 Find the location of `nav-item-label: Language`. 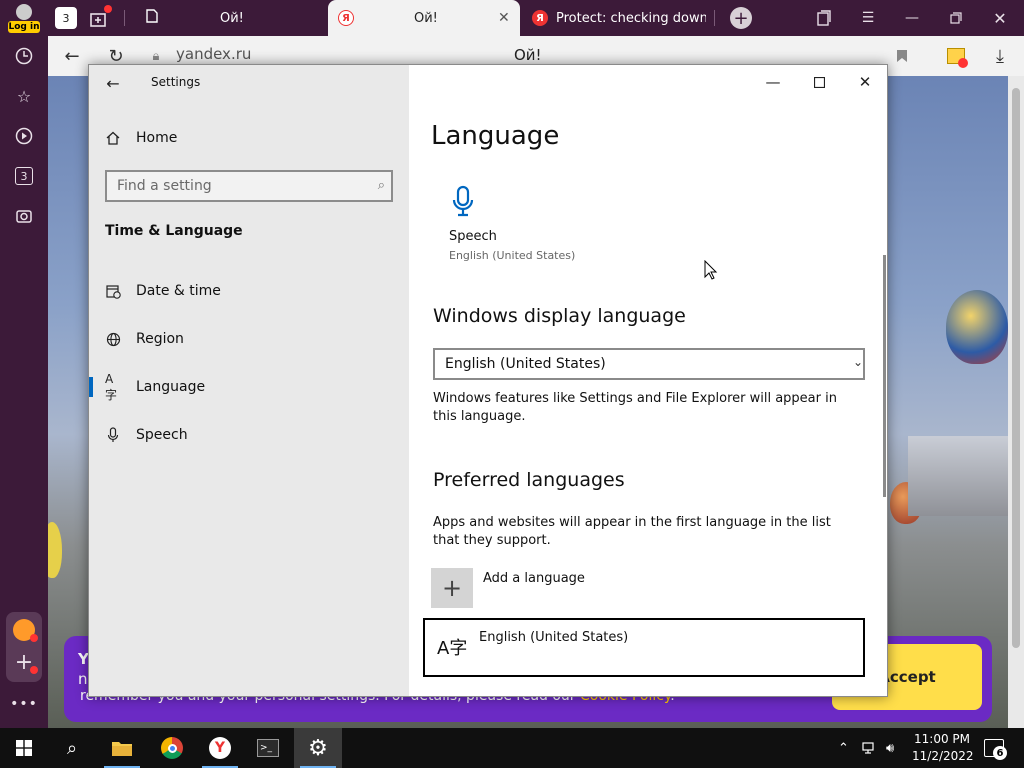

nav-item-label: Language is located at coordinates (171, 387).